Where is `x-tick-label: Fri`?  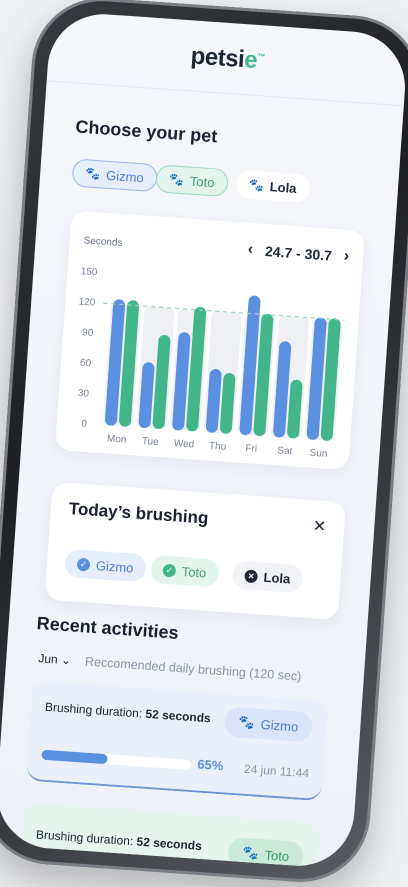 x-tick-label: Fri is located at coordinates (251, 449).